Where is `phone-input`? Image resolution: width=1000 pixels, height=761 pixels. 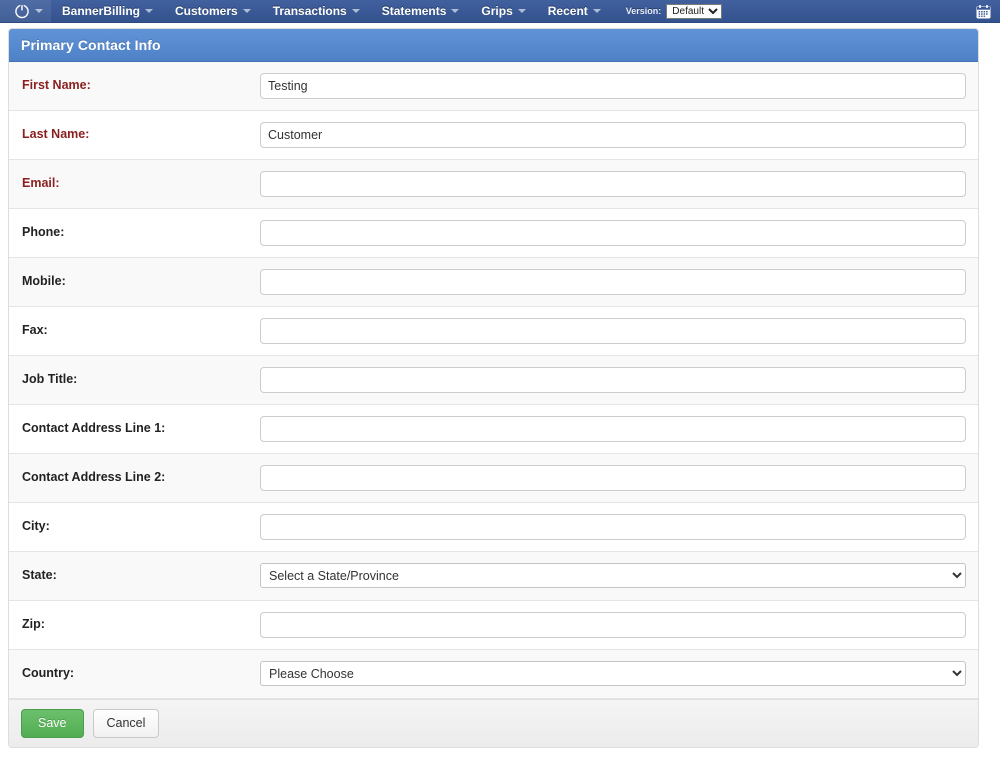
phone-input is located at coordinates (613, 233).